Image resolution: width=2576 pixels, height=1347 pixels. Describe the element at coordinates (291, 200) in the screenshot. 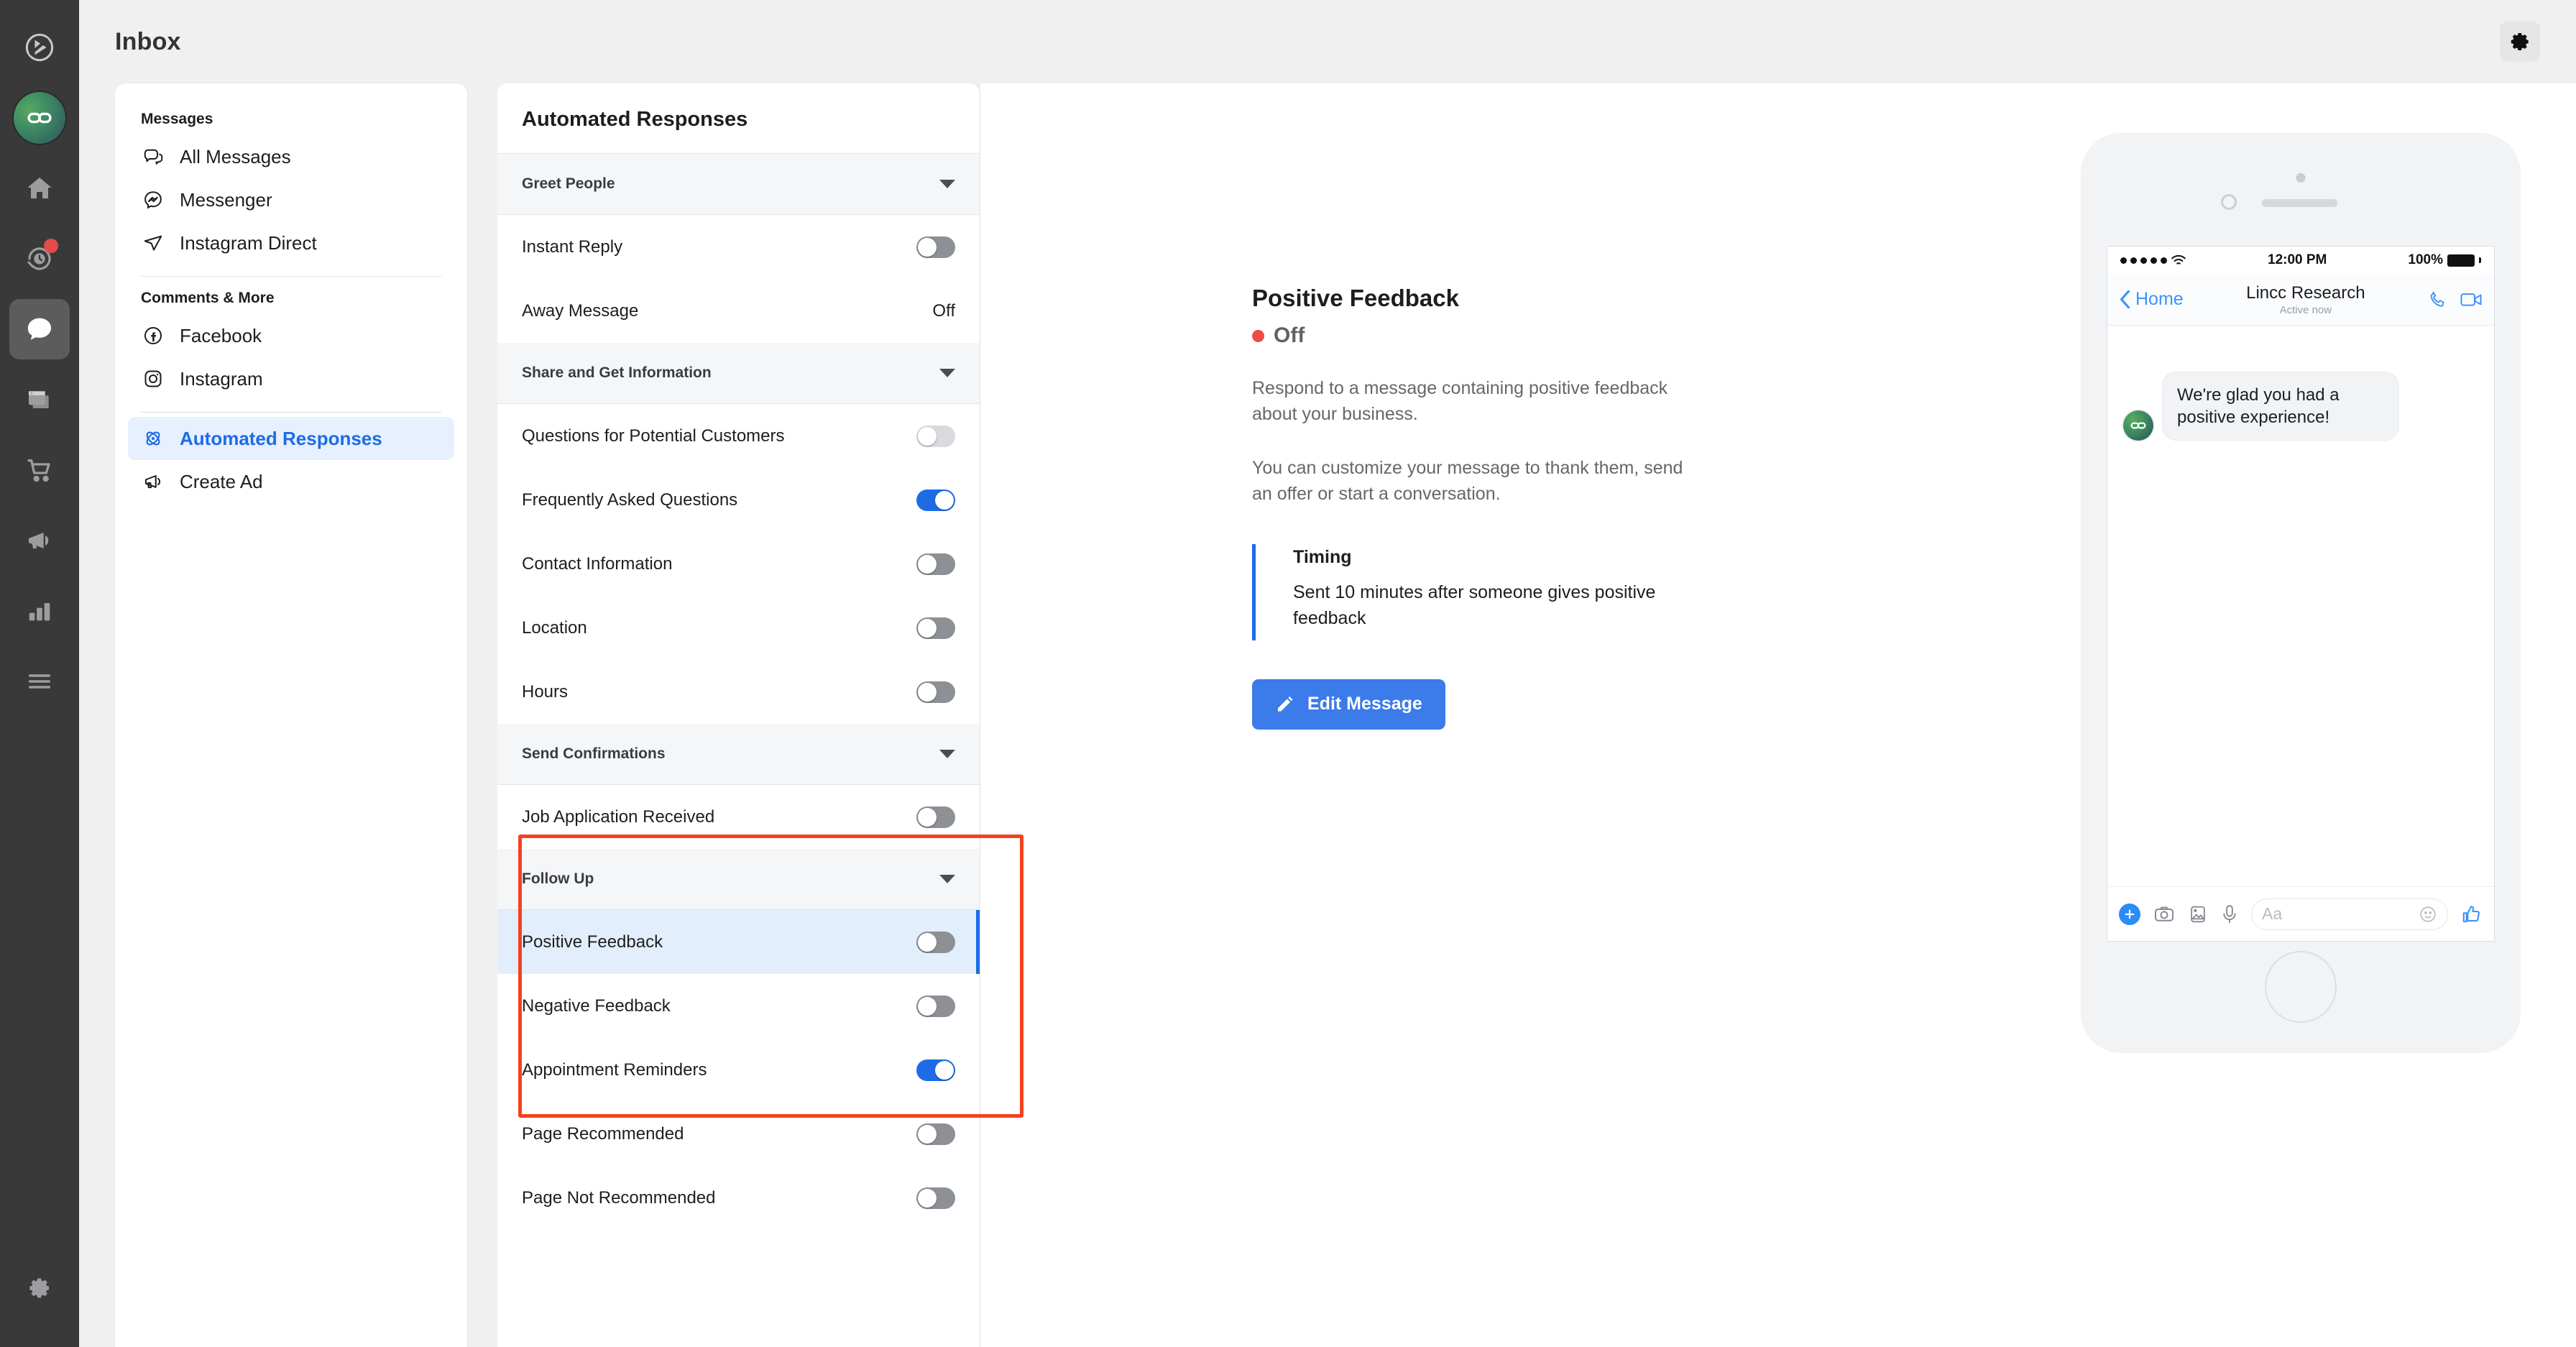

I see `sidebar-item-messenger: Messenger` at that location.